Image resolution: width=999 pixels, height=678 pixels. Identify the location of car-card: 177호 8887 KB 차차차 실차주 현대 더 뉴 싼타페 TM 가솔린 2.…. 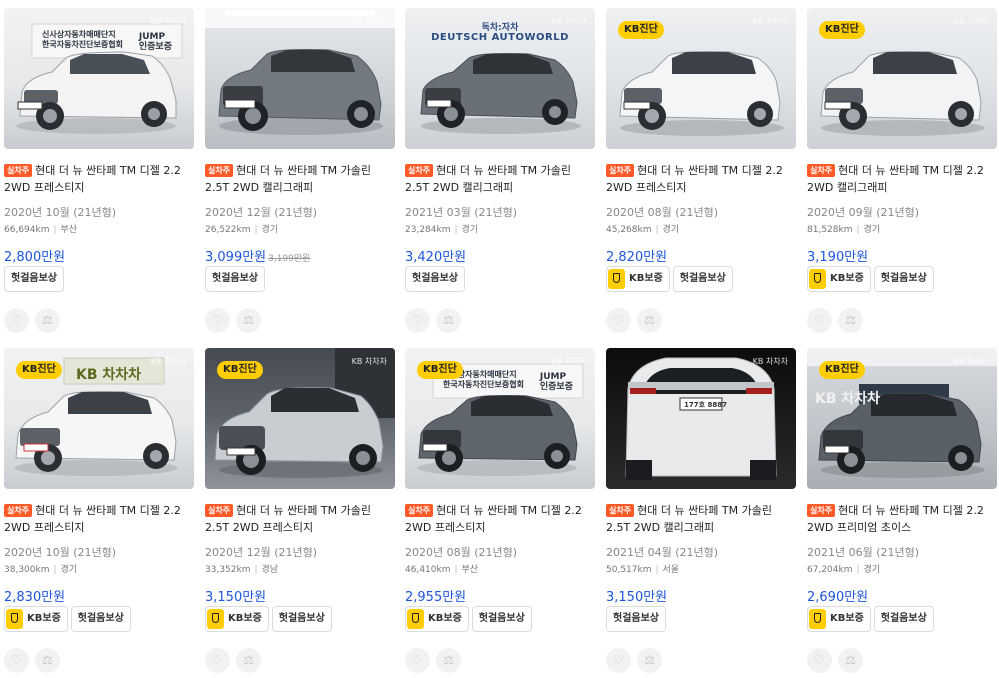
(701, 513).